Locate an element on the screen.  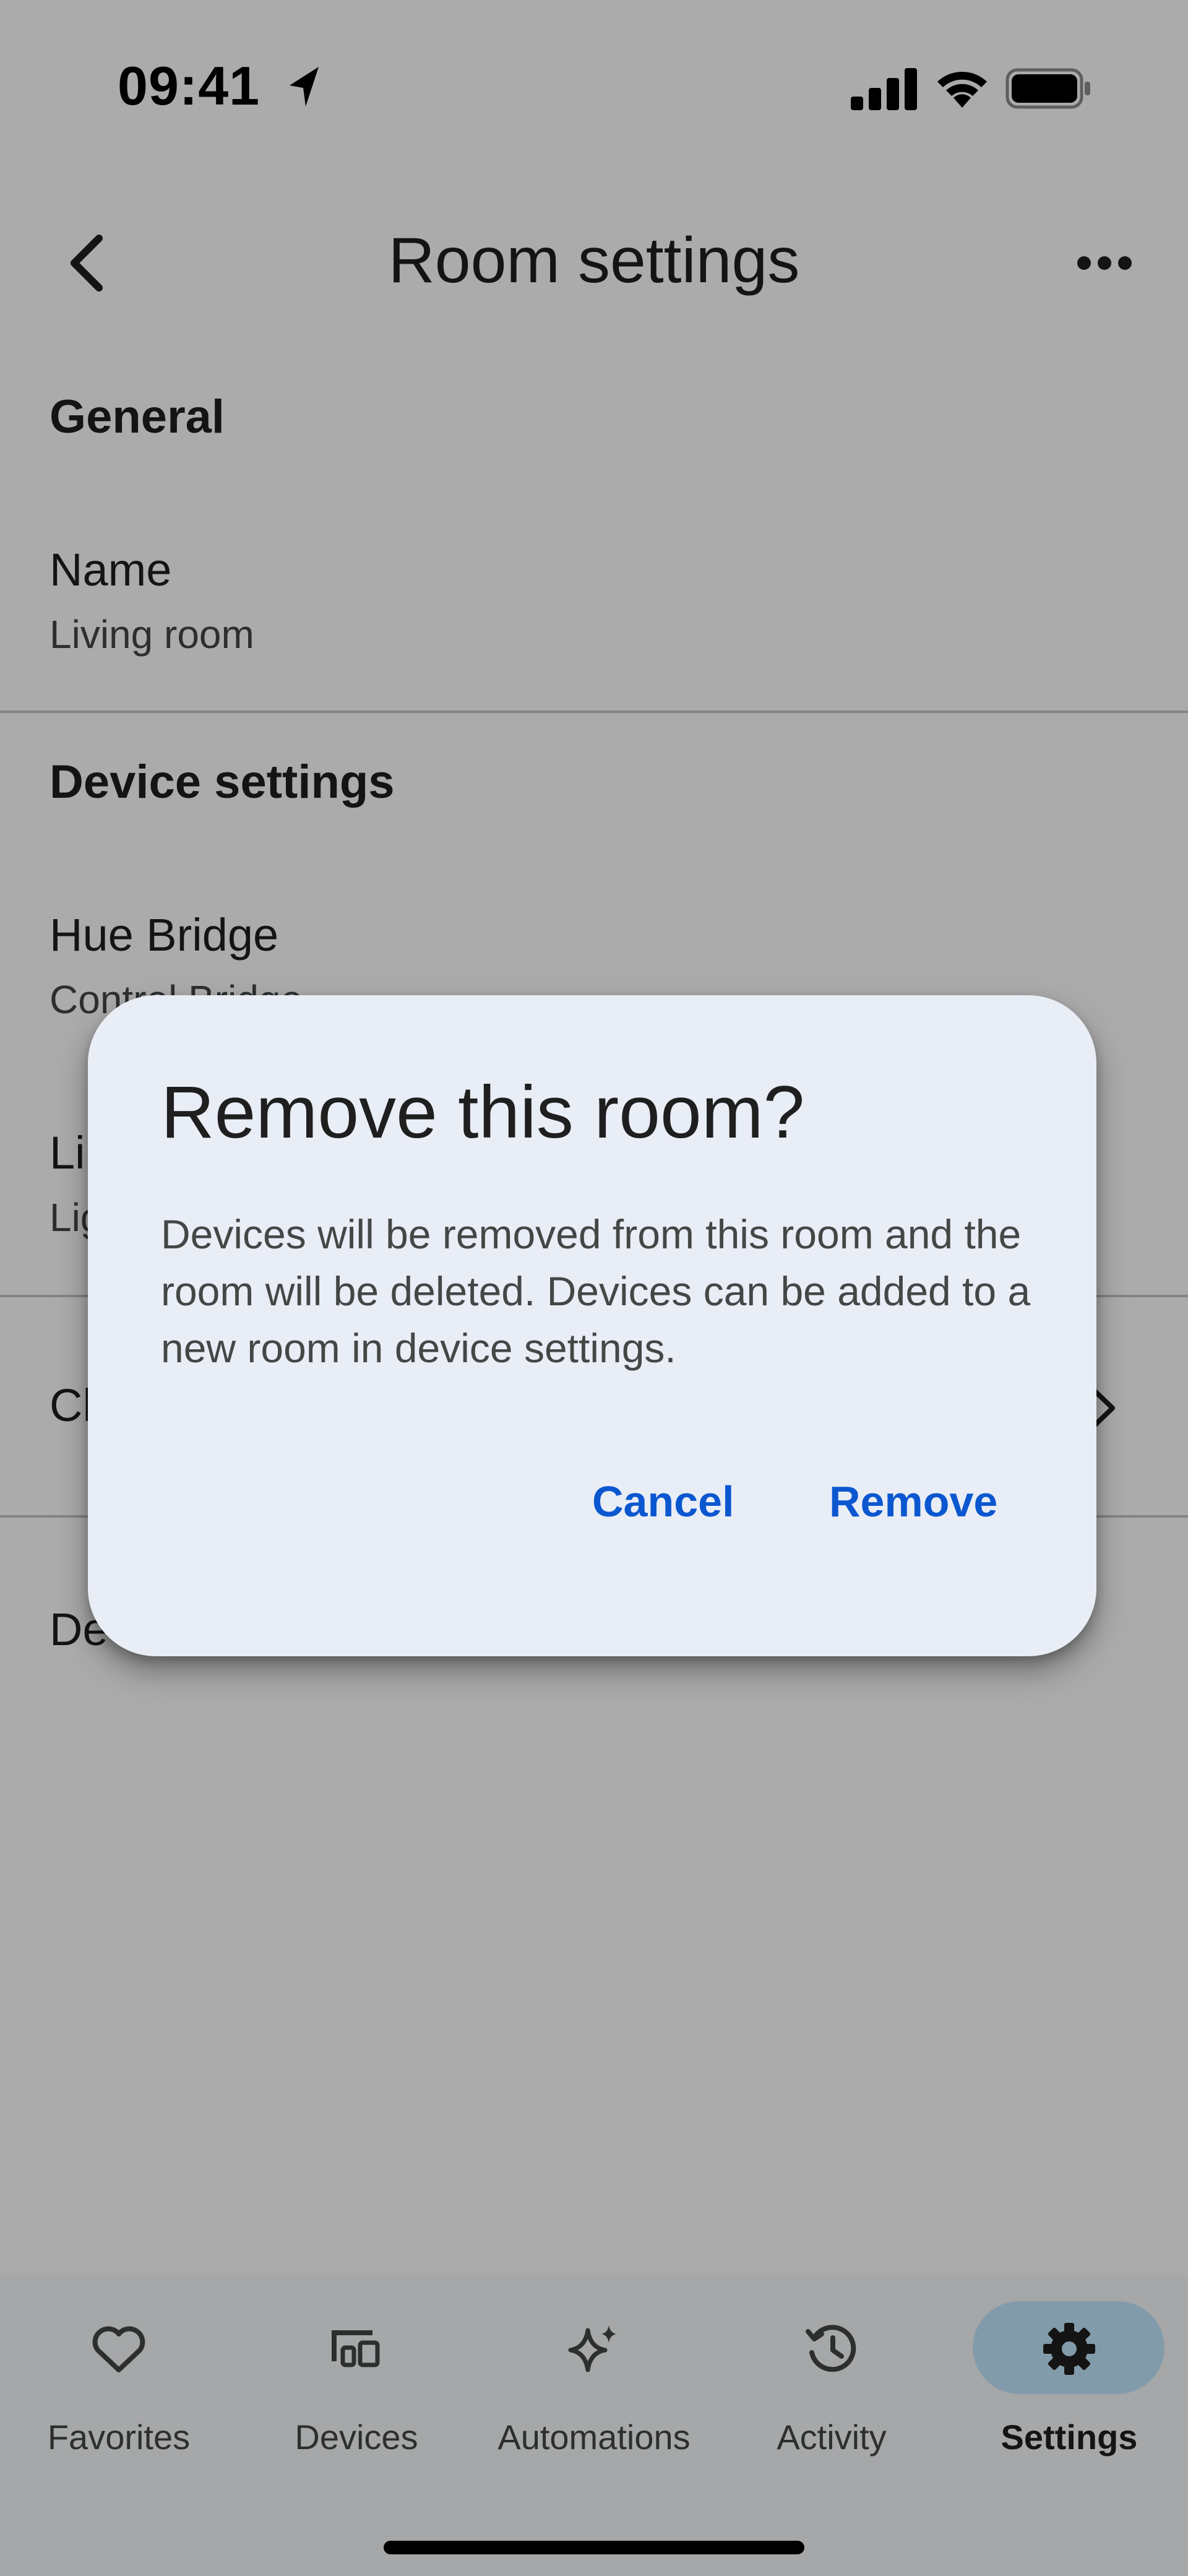
cancel-button: Cancel is located at coordinates (663, 1501).